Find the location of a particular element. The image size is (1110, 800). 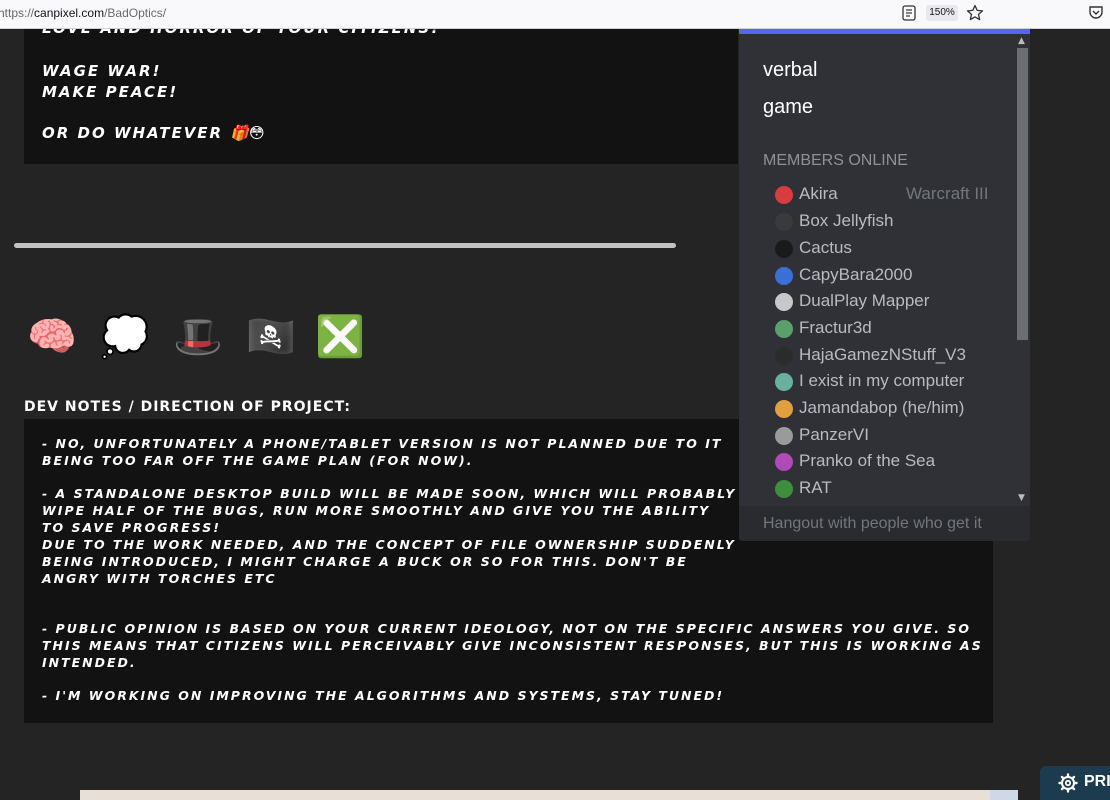

member-name: HajaGamezNStuff_V3 is located at coordinates (882, 354).